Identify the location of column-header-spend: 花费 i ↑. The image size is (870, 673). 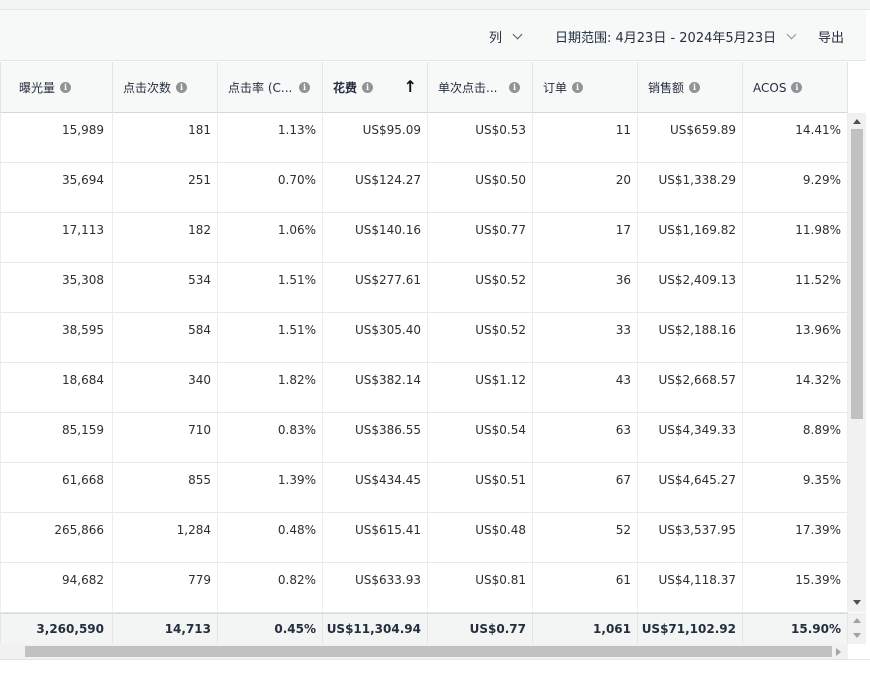
(375, 87).